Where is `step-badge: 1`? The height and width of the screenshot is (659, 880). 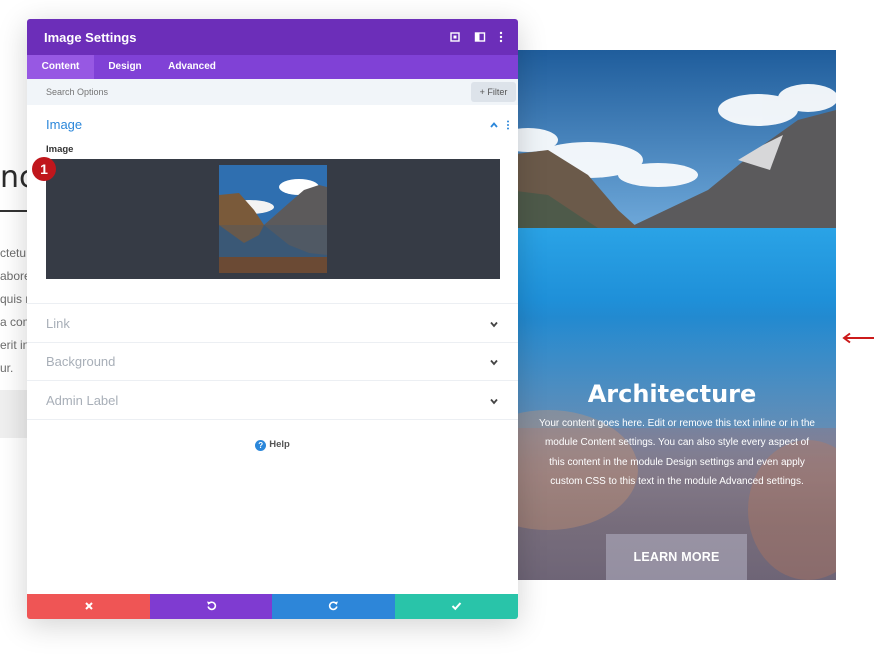
step-badge: 1 is located at coordinates (44, 169).